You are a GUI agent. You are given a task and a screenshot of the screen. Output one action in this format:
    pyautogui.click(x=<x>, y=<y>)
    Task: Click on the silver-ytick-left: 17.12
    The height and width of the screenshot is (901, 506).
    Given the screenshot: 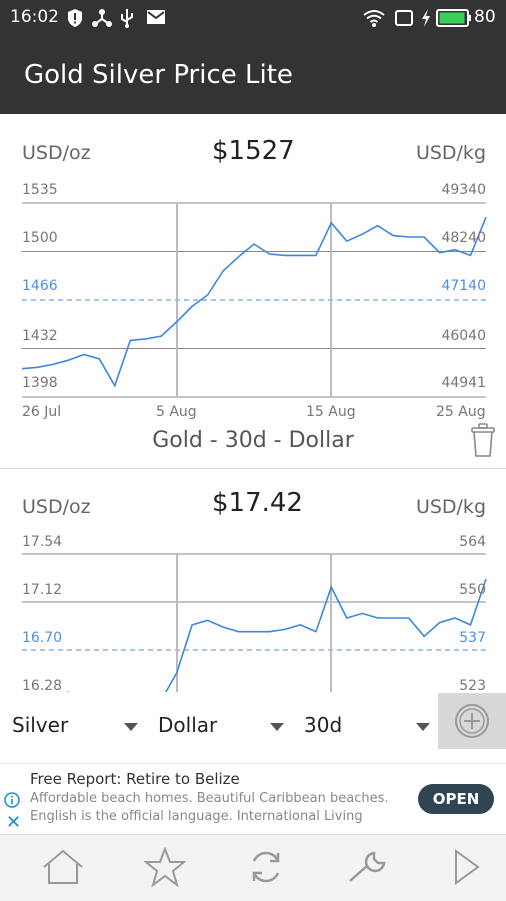 What is the action you would take?
    pyautogui.click(x=42, y=590)
    